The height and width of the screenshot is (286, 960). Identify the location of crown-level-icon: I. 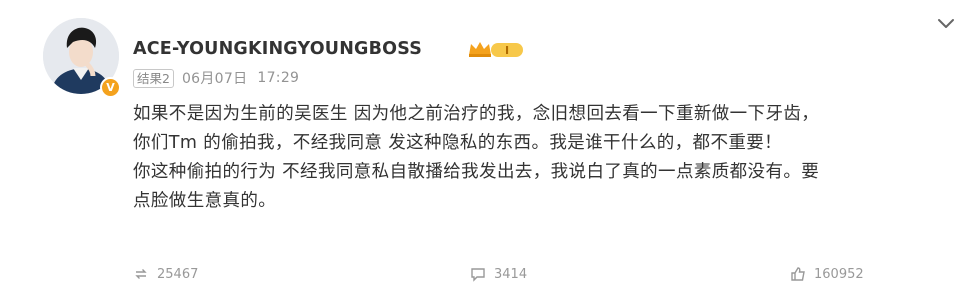
(496, 49).